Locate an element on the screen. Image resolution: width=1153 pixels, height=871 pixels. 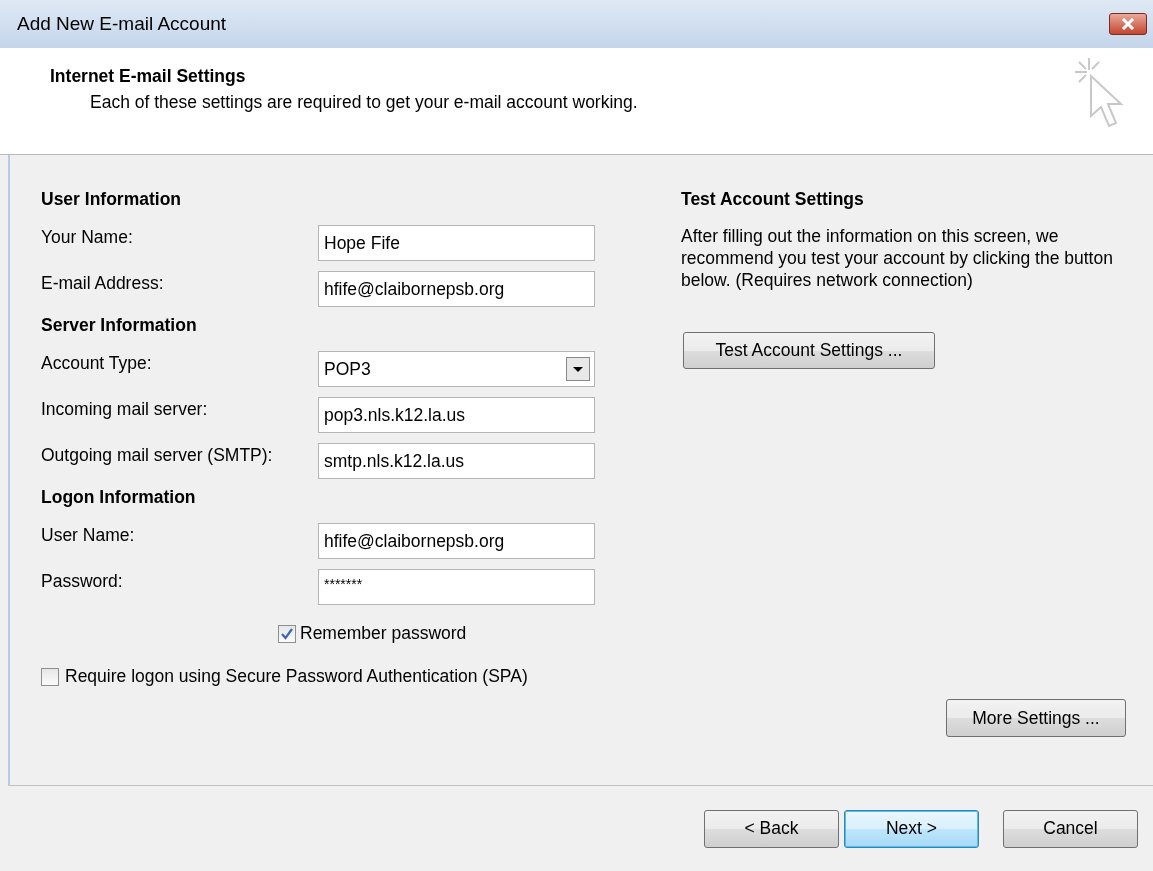
section-heading: User Information is located at coordinates (112, 200).